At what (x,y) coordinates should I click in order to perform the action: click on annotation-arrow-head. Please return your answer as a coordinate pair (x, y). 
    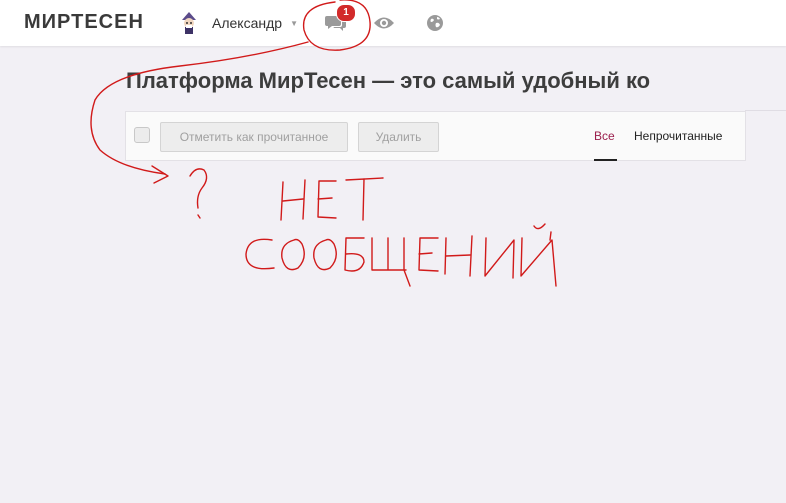
    Looking at the image, I should click on (160, 174).